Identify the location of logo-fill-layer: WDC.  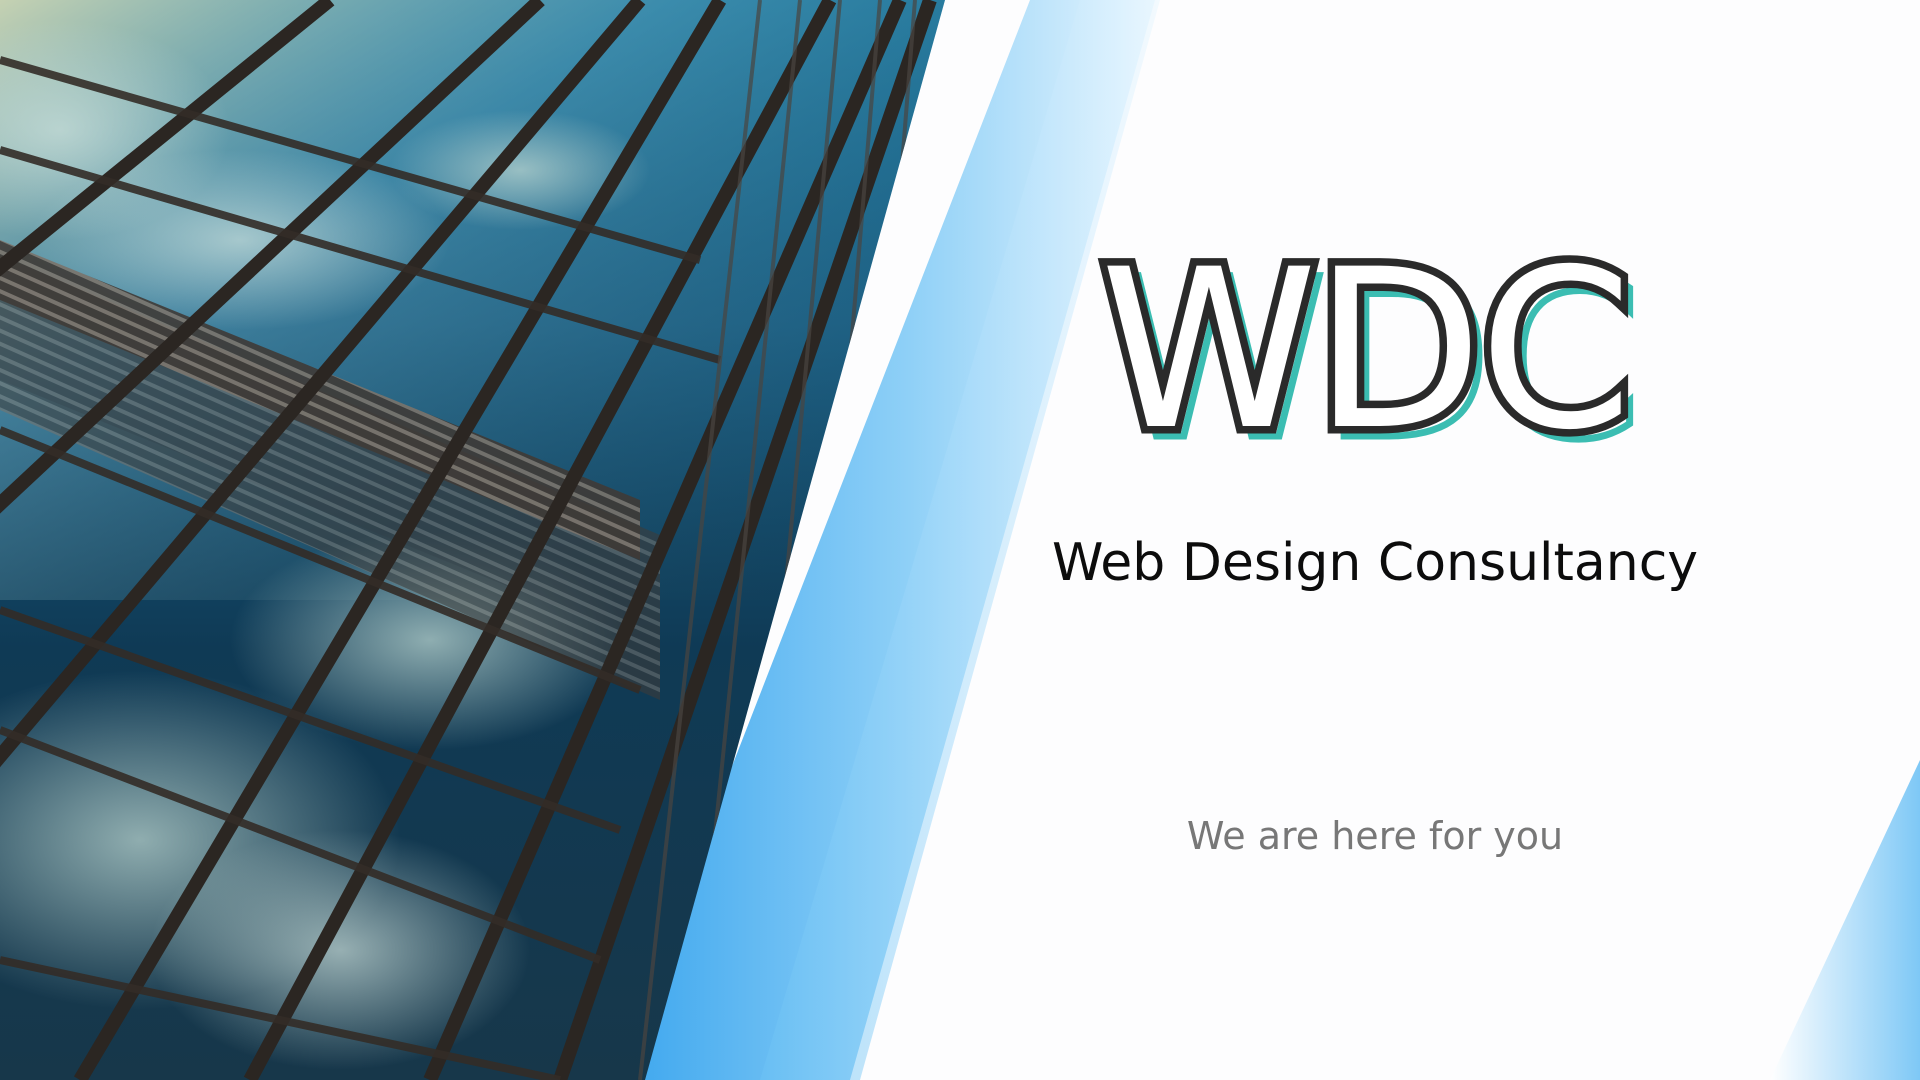
(1366, 350).